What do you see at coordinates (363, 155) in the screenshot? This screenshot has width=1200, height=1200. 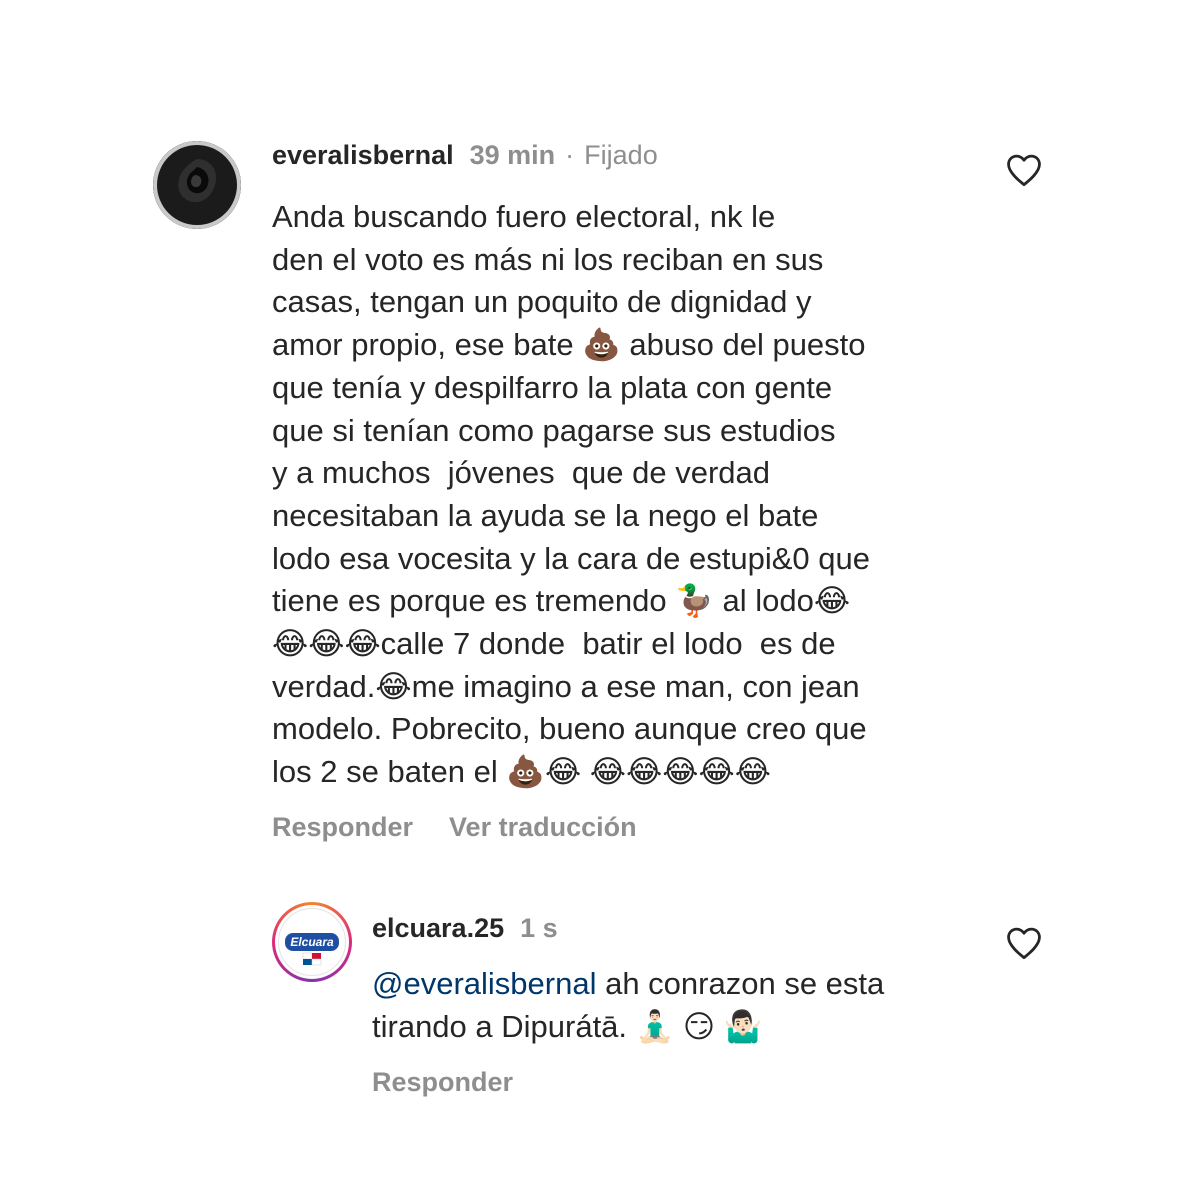 I see `comment-username: everalisbernal` at bounding box center [363, 155].